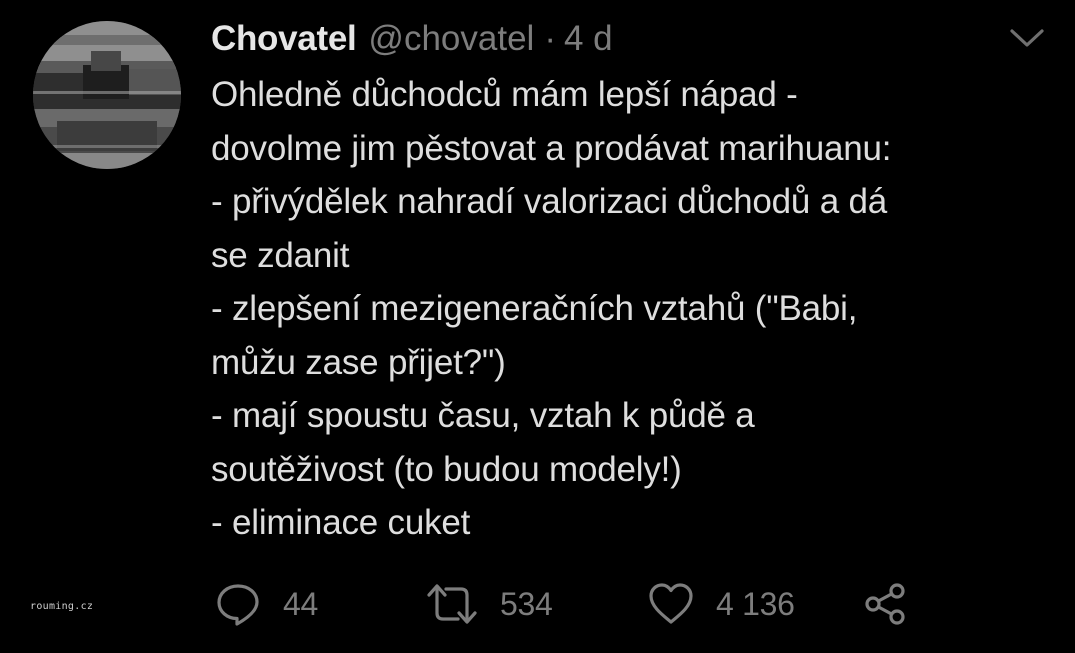 Image resolution: width=1075 pixels, height=653 pixels. I want to click on avatar-image, so click(107, 95).